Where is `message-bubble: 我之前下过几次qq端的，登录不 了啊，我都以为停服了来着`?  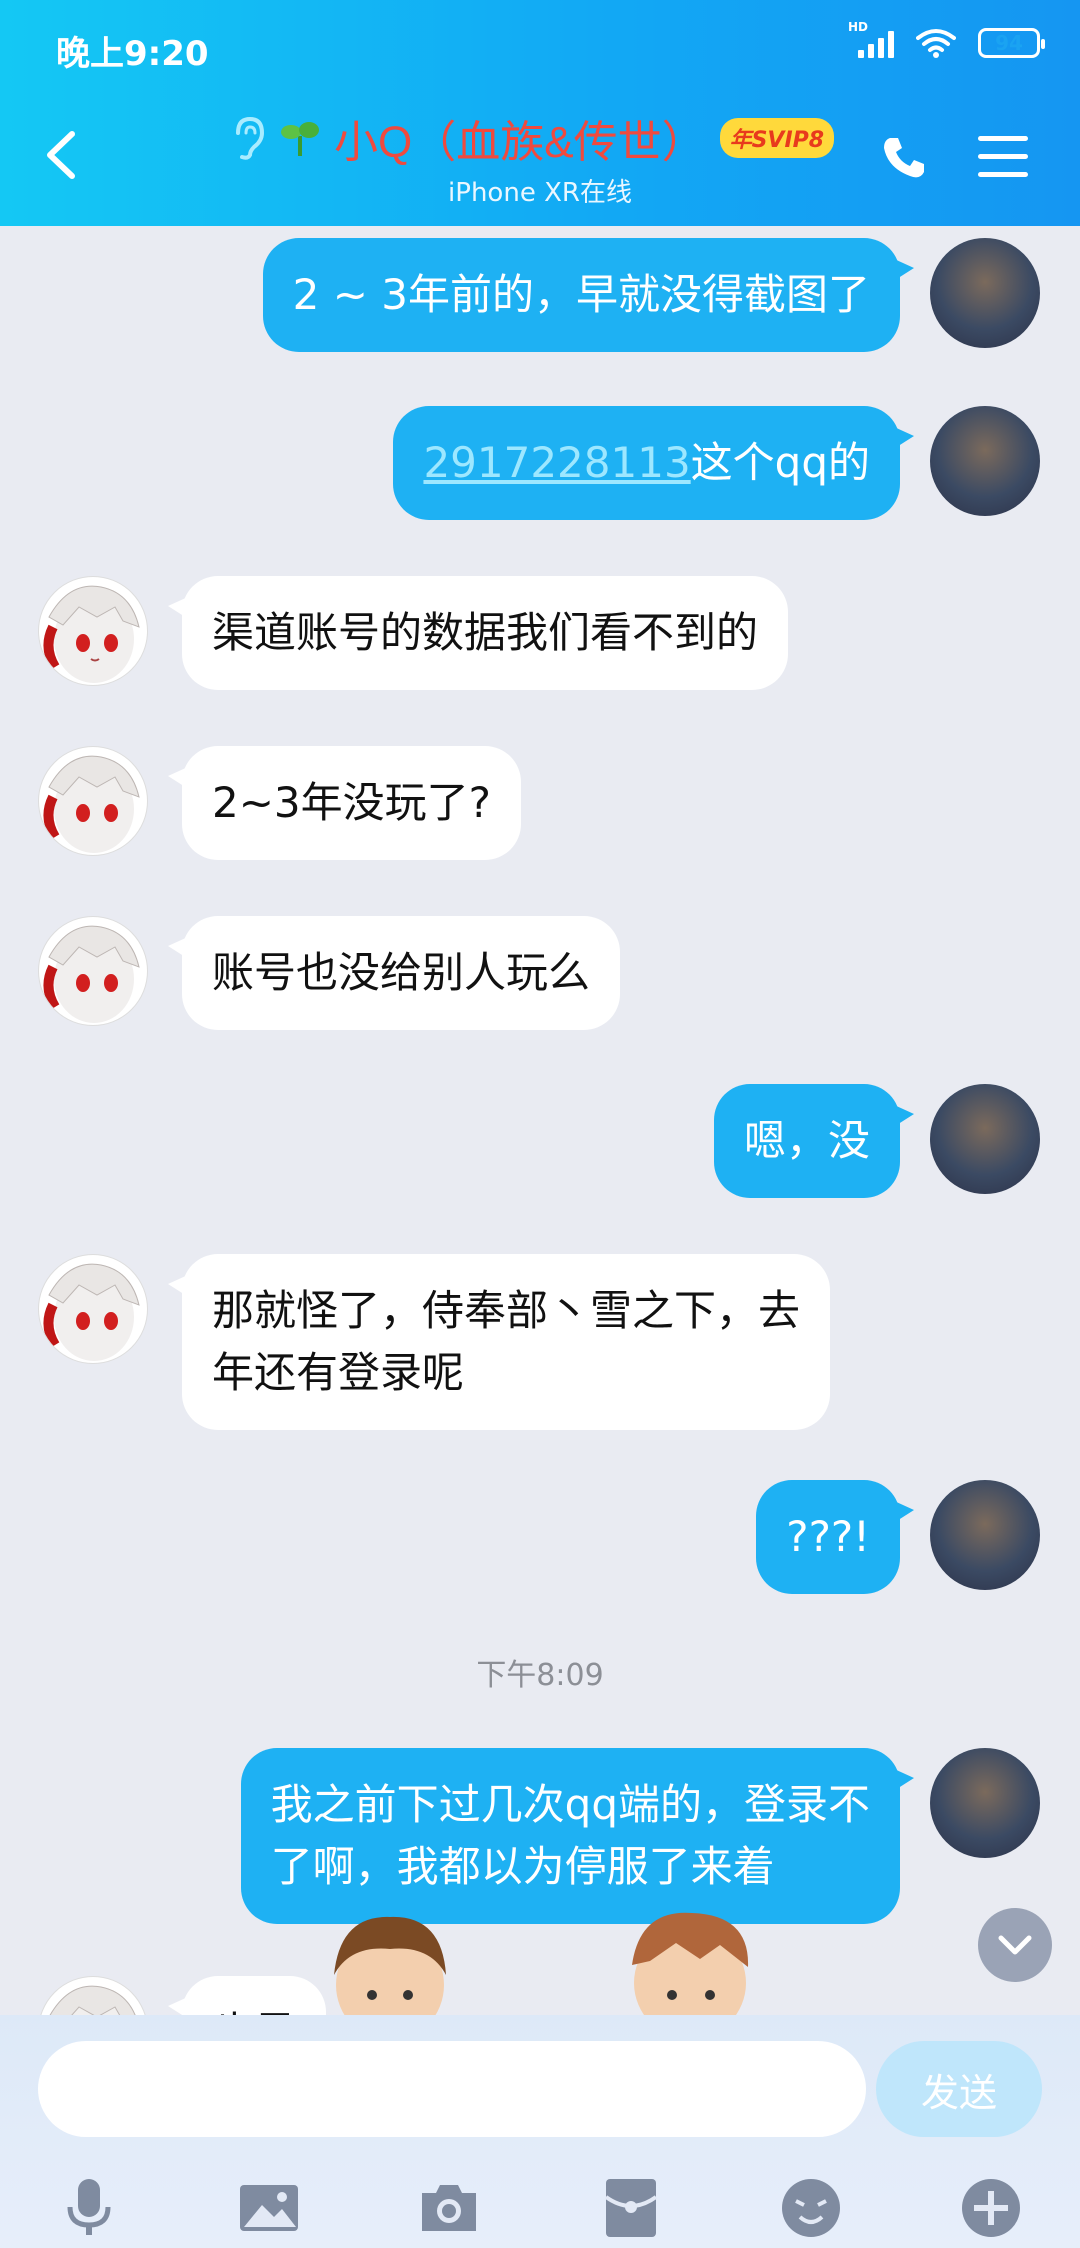 message-bubble: 我之前下过几次qq端的，登录不 了啊，我都以为停服了来着 is located at coordinates (577, 1836).